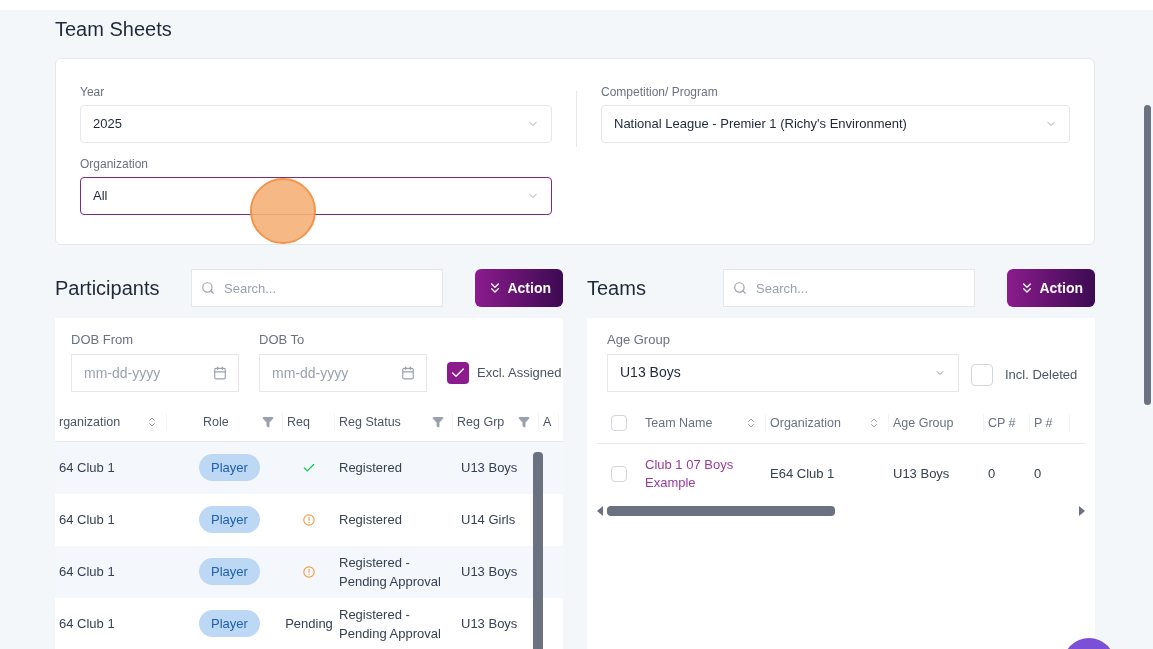  What do you see at coordinates (617, 288) in the screenshot?
I see `section-title: Teams` at bounding box center [617, 288].